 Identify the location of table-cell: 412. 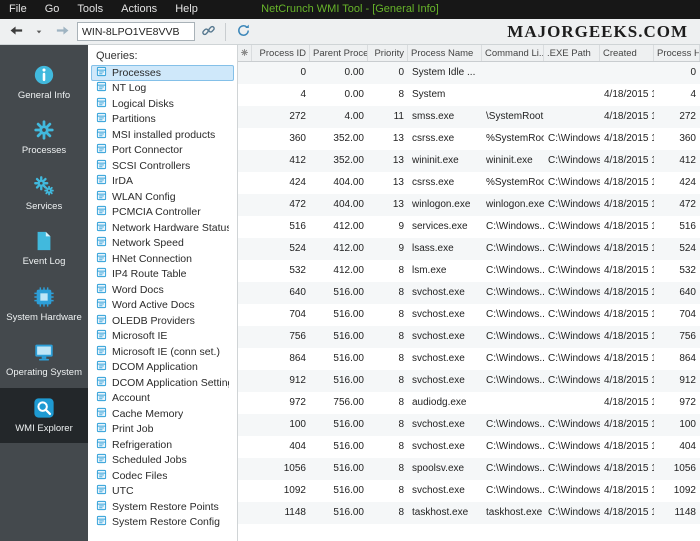
(297, 160).